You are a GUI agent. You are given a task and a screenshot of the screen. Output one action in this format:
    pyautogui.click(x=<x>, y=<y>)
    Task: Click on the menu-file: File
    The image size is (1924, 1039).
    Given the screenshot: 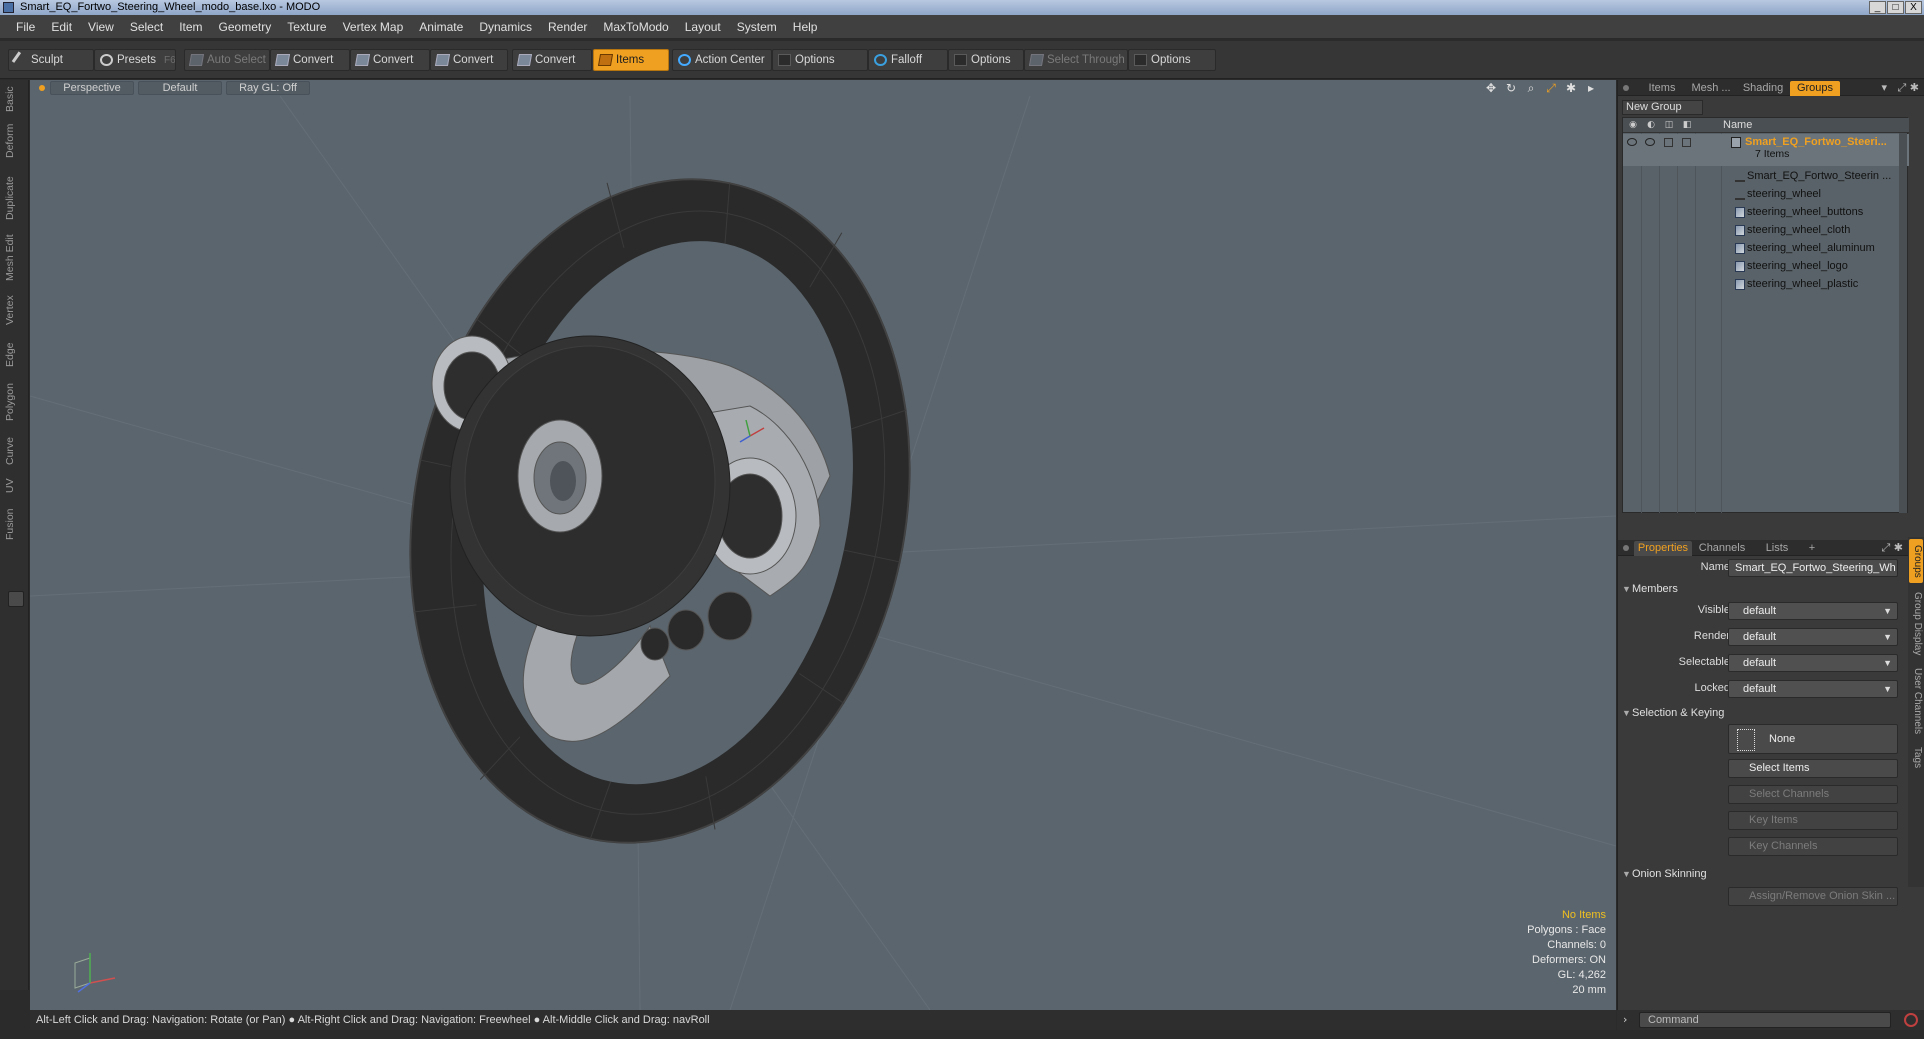 What is the action you would take?
    pyautogui.click(x=25, y=27)
    